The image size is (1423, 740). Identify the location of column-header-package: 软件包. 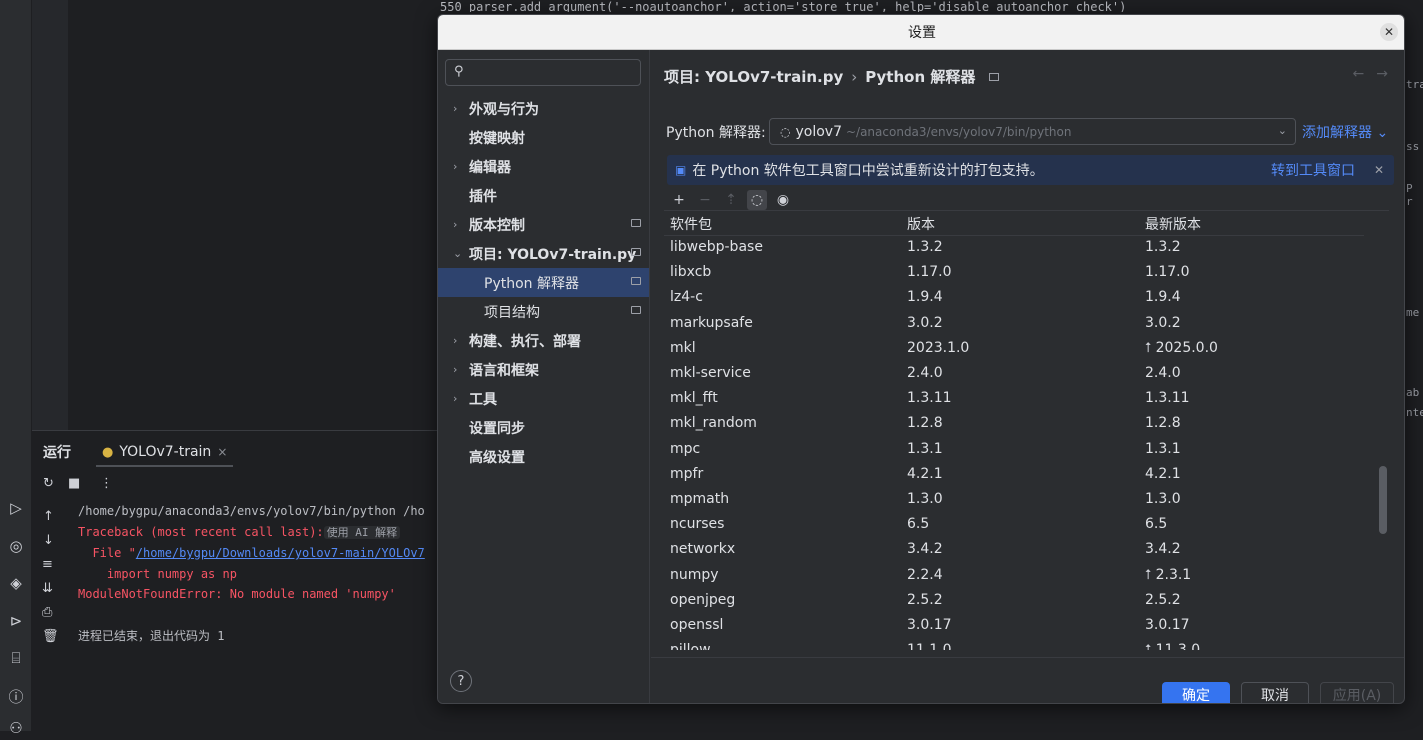
(691, 224).